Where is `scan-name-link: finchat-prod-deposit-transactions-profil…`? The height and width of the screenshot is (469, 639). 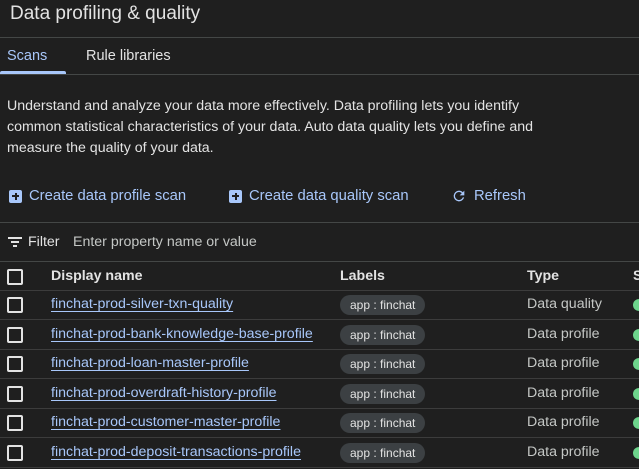 scan-name-link: finchat-prod-deposit-transactions-profil… is located at coordinates (176, 452).